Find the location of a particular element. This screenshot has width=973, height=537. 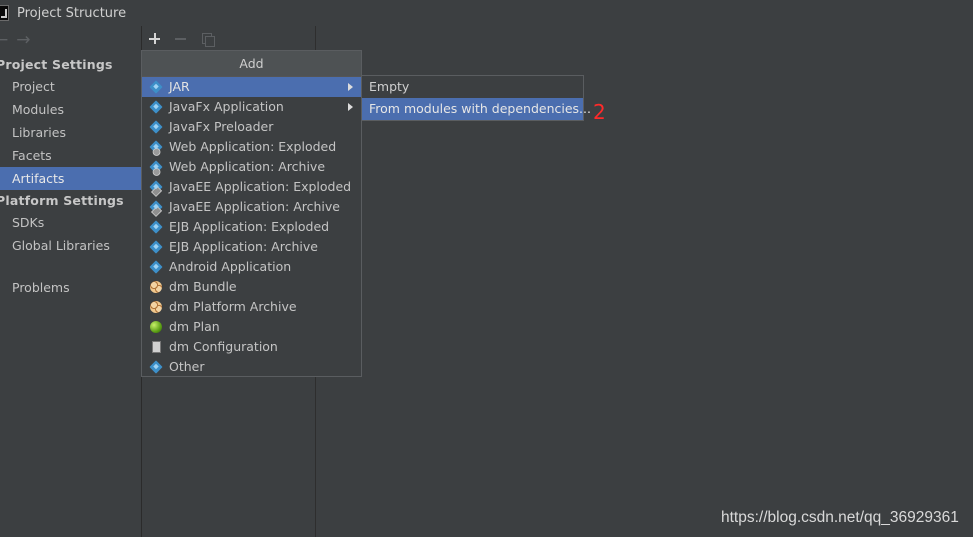

menu-item-javafx-application: JavaFx Application is located at coordinates (251, 107).